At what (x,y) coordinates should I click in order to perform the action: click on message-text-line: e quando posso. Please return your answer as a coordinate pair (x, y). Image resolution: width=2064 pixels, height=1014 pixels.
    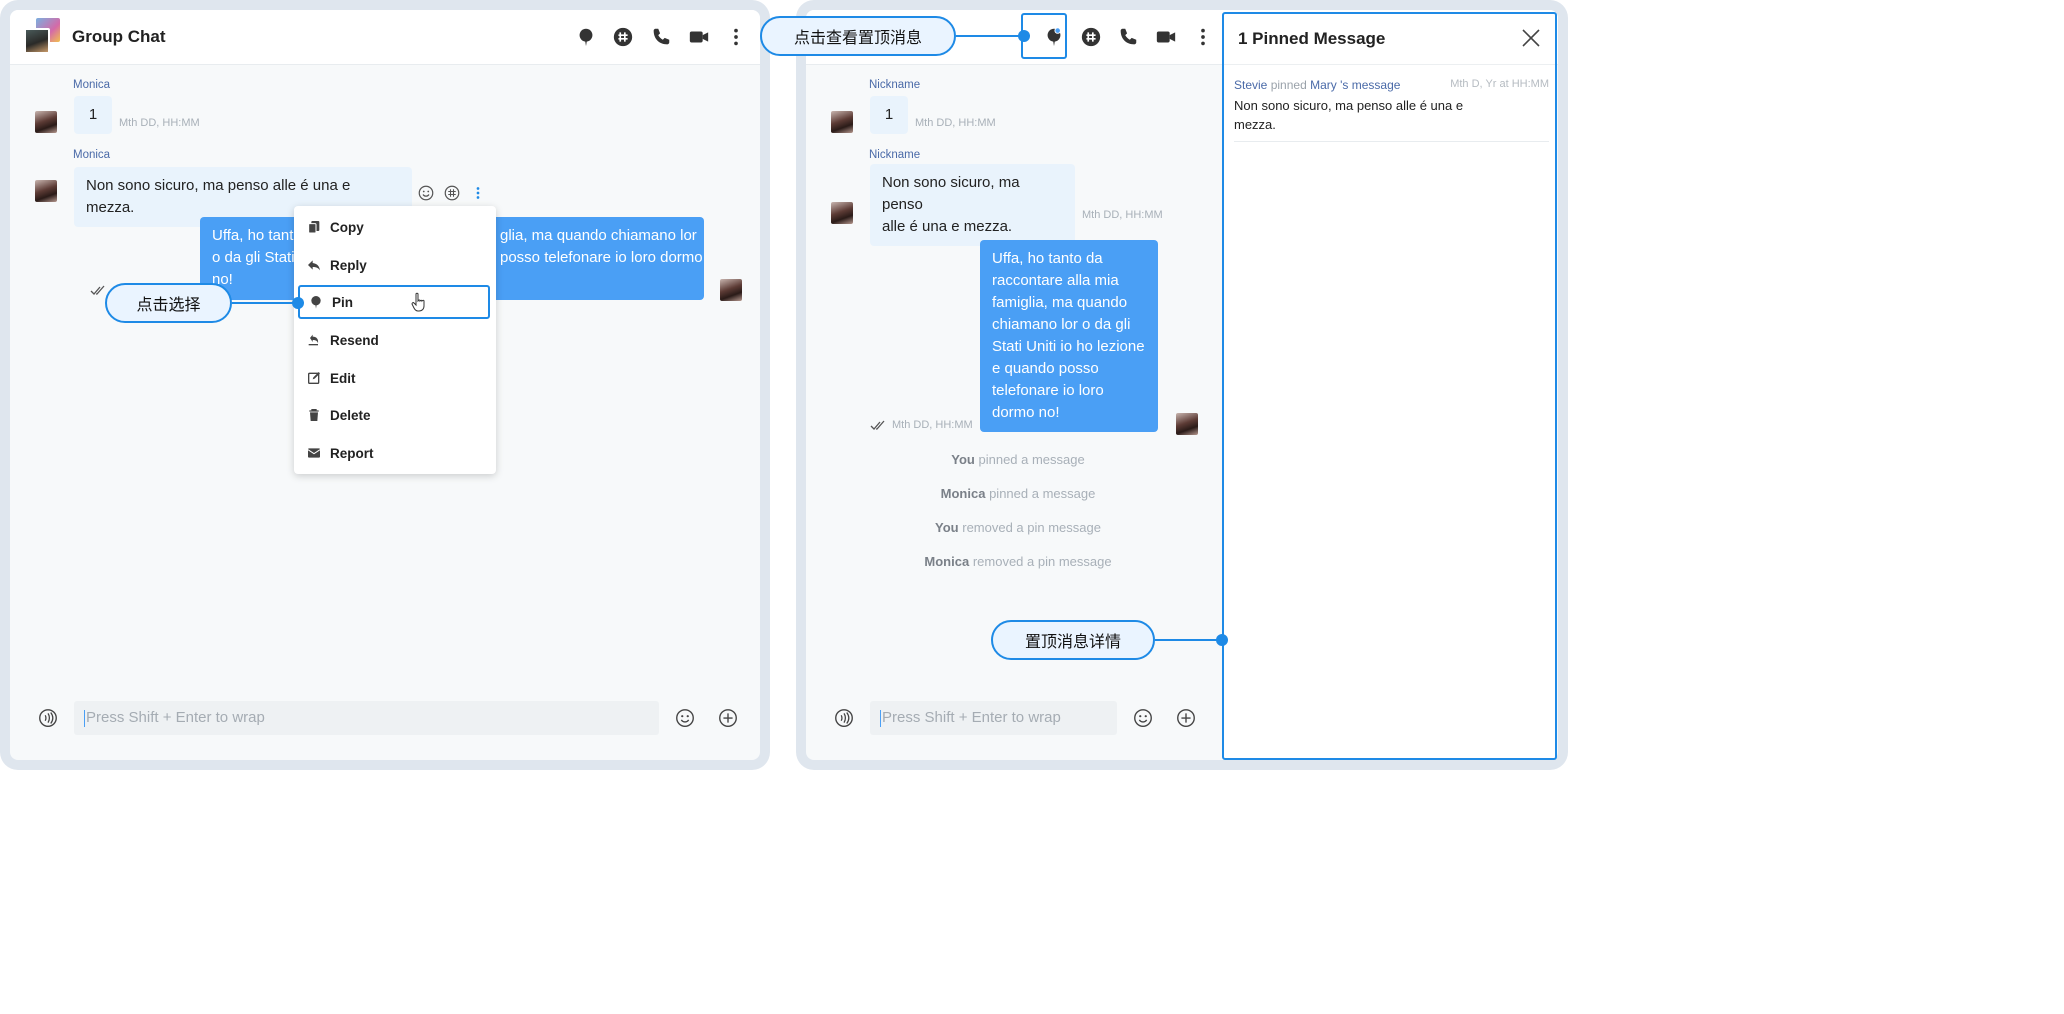
    Looking at the image, I should click on (1045, 368).